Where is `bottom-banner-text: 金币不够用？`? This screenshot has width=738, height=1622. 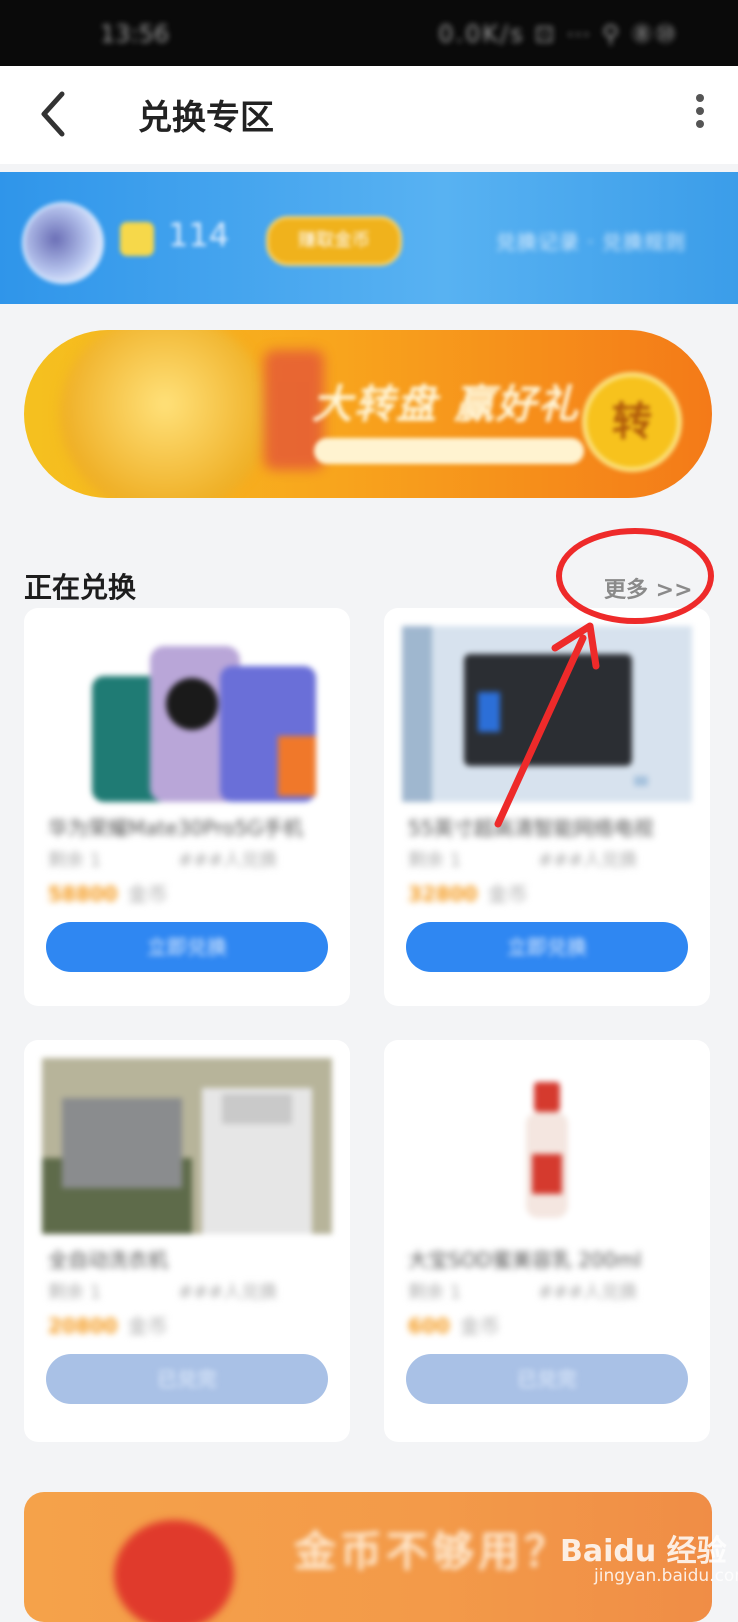 bottom-banner-text: 金币不够用？ is located at coordinates (432, 1551).